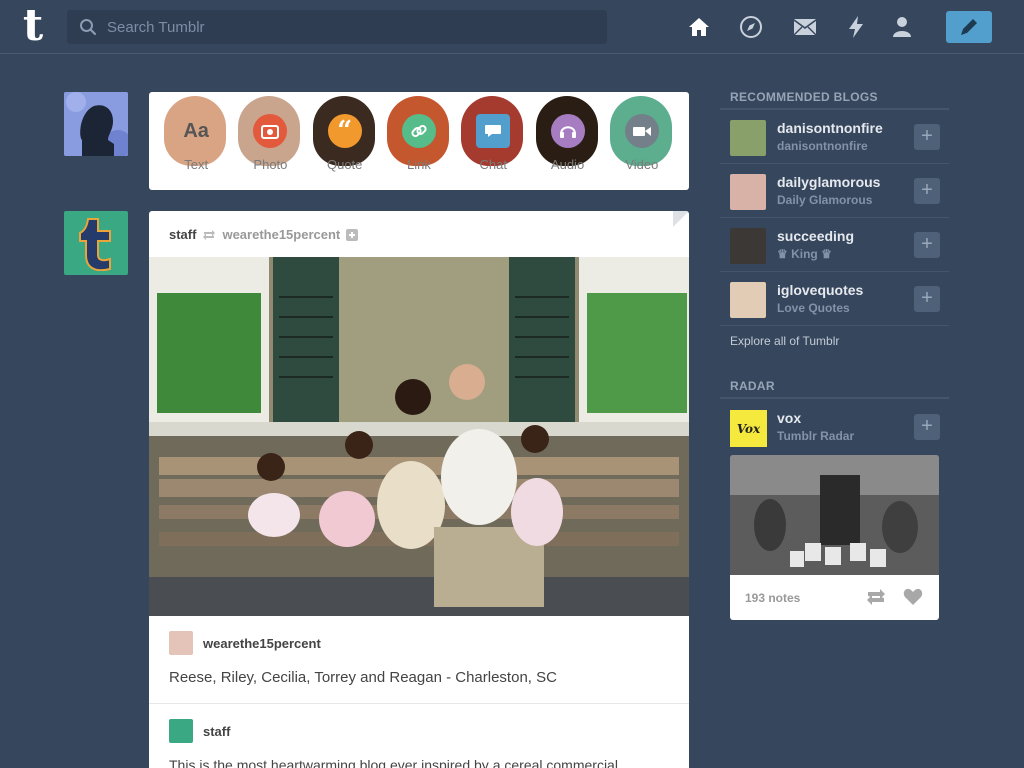 This screenshot has height=768, width=1024. I want to click on user-avatar, so click(96, 124).